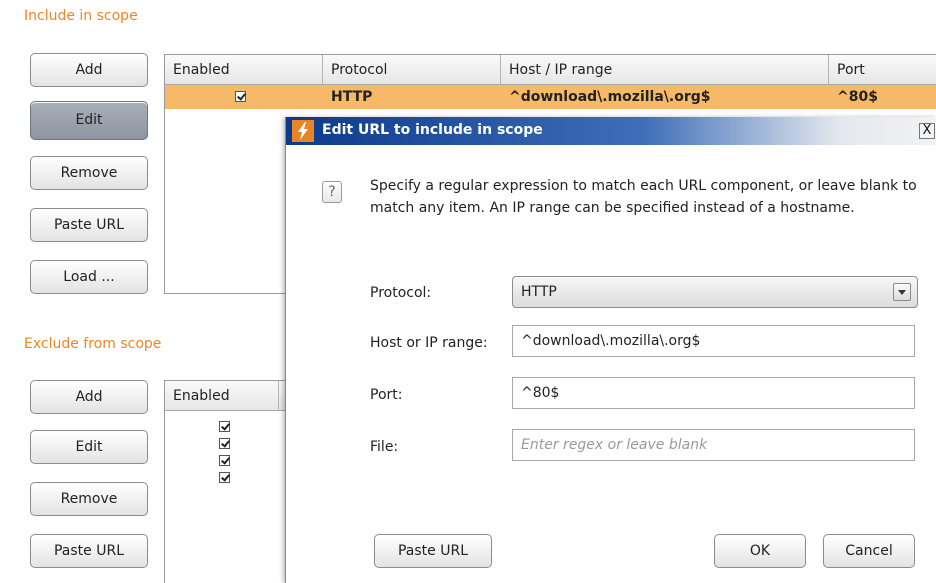 Image resolution: width=936 pixels, height=583 pixels. Describe the element at coordinates (89, 173) in the screenshot. I see `include-remove-button: Remove` at that location.